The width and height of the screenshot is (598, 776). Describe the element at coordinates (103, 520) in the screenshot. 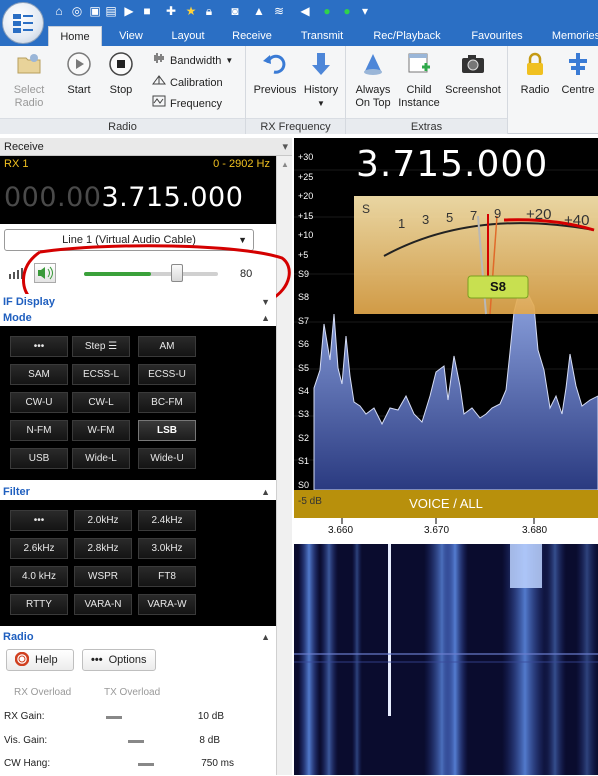

I see `filter-2-0khz-button: 2.0kHz` at that location.